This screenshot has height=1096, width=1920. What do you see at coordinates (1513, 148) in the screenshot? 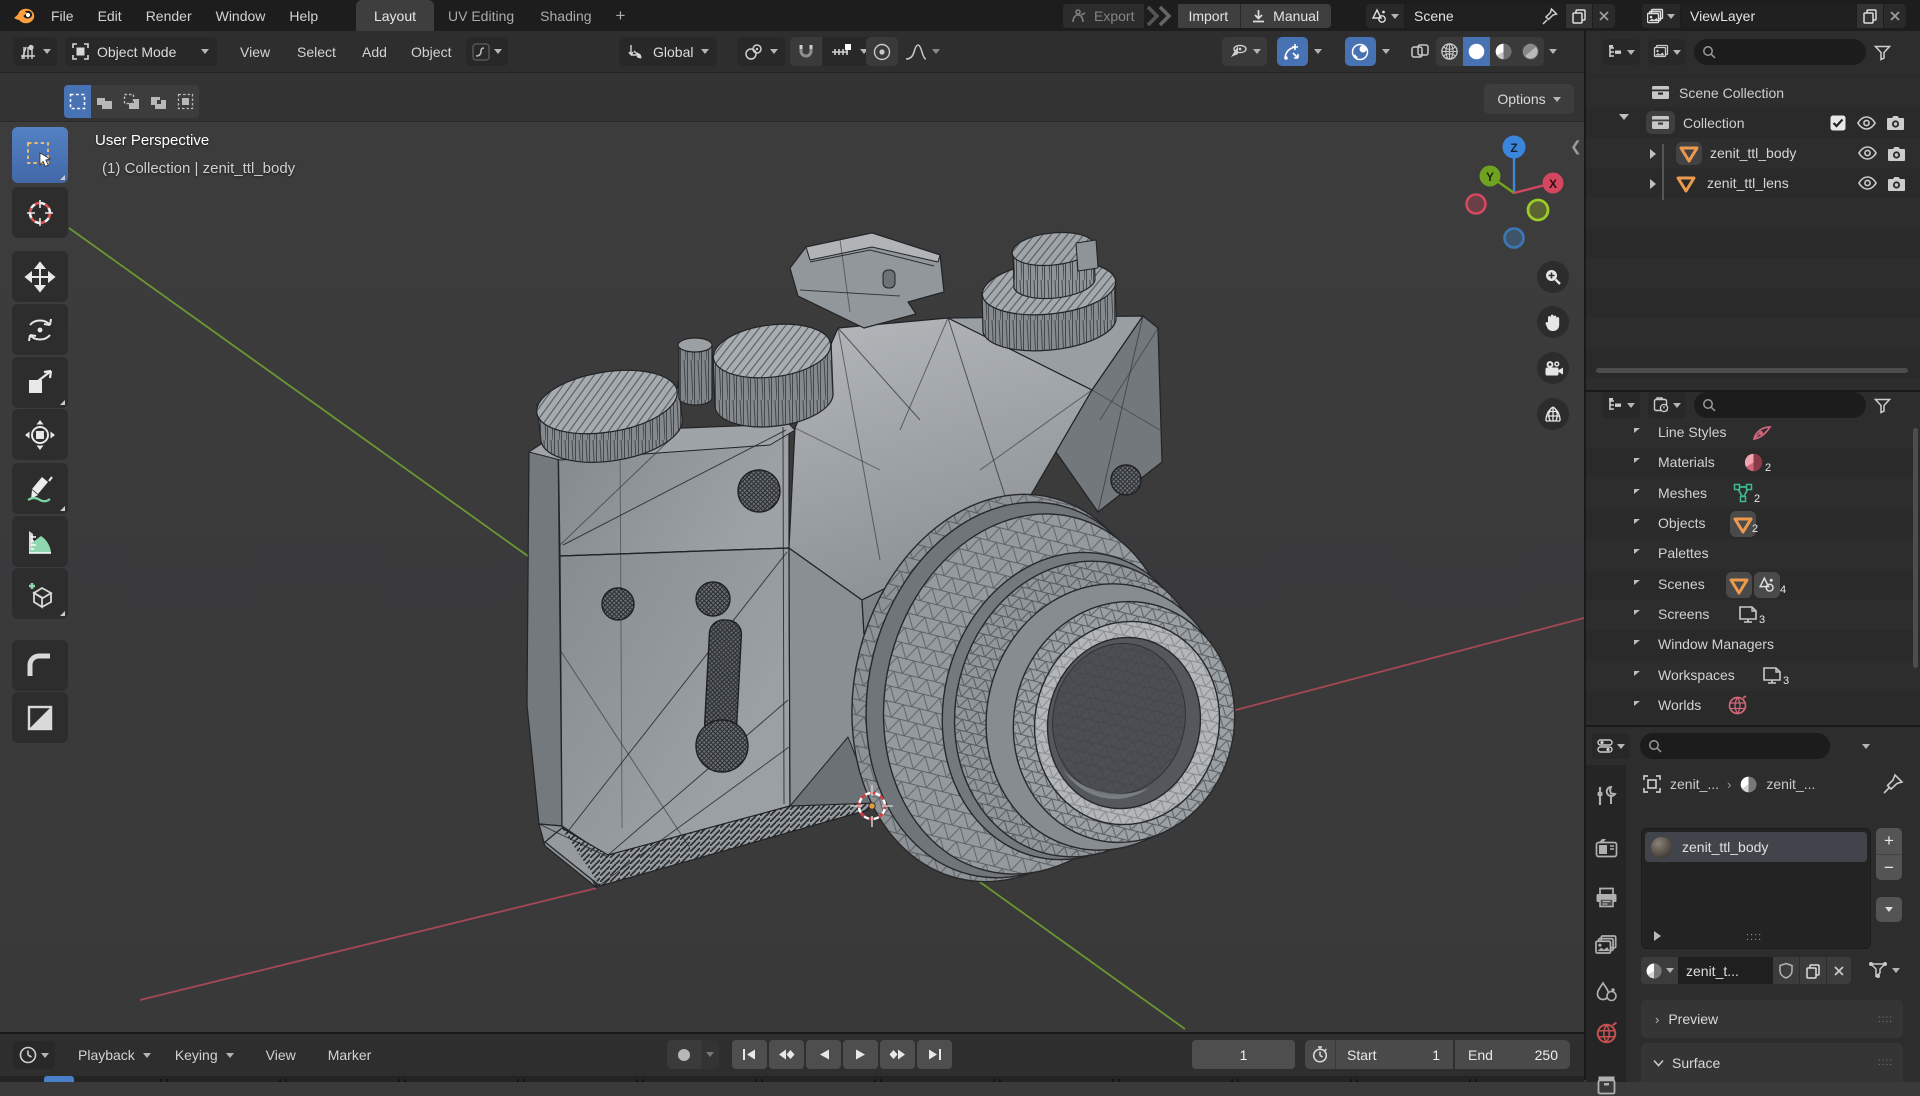
I see `svg-text: Z` at bounding box center [1513, 148].